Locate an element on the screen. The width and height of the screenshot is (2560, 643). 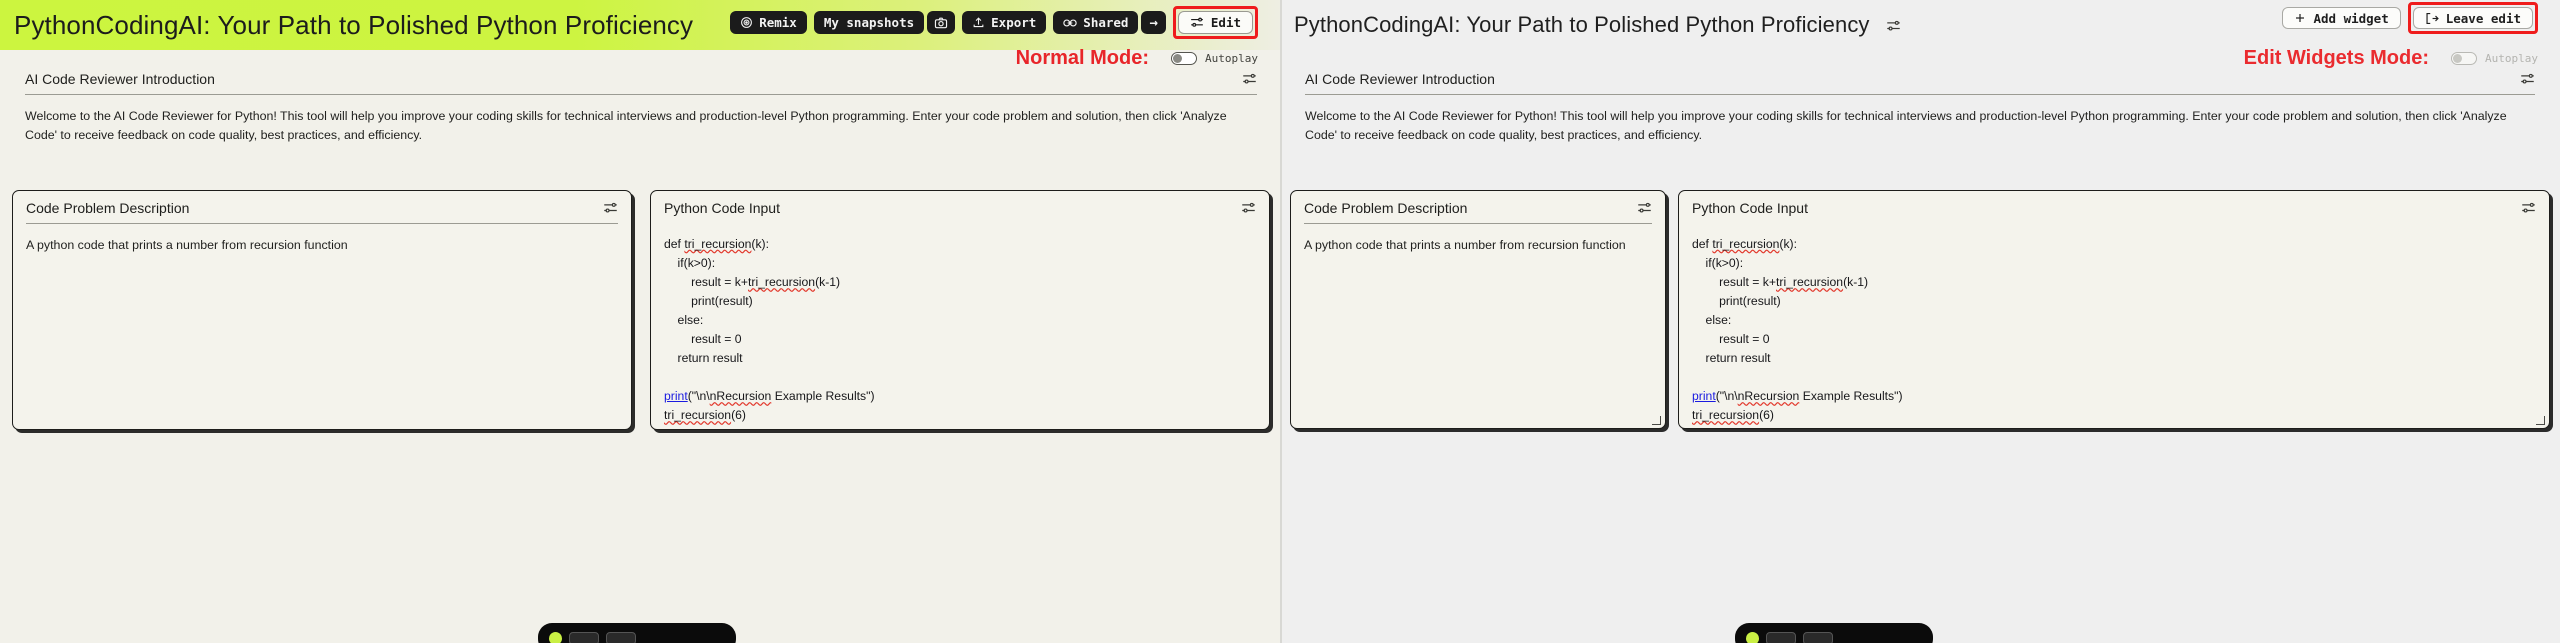
autoplay-toggle is located at coordinates (1184, 58).